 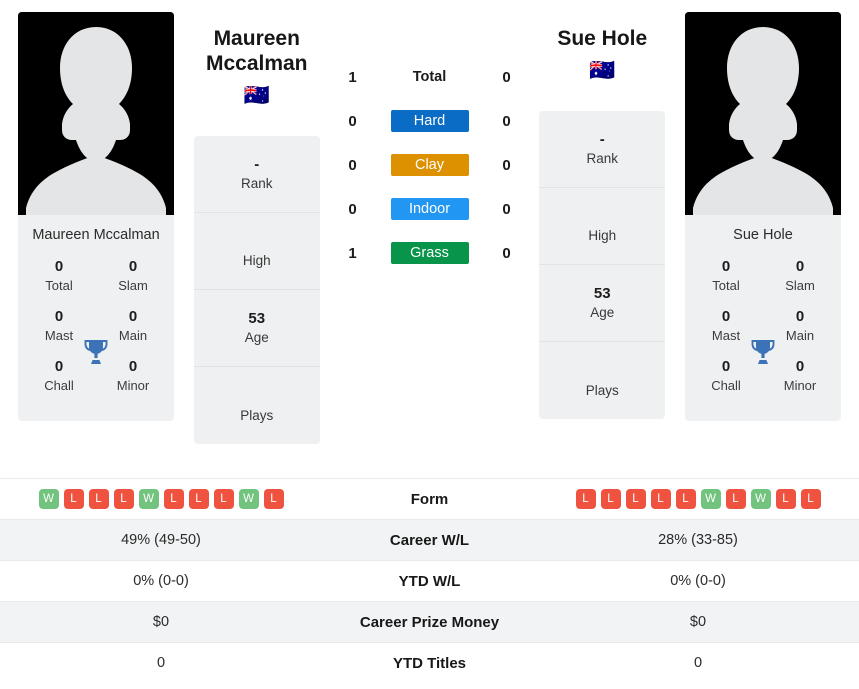 I want to click on surface-clay-right-count: 0, so click(x=506, y=165).